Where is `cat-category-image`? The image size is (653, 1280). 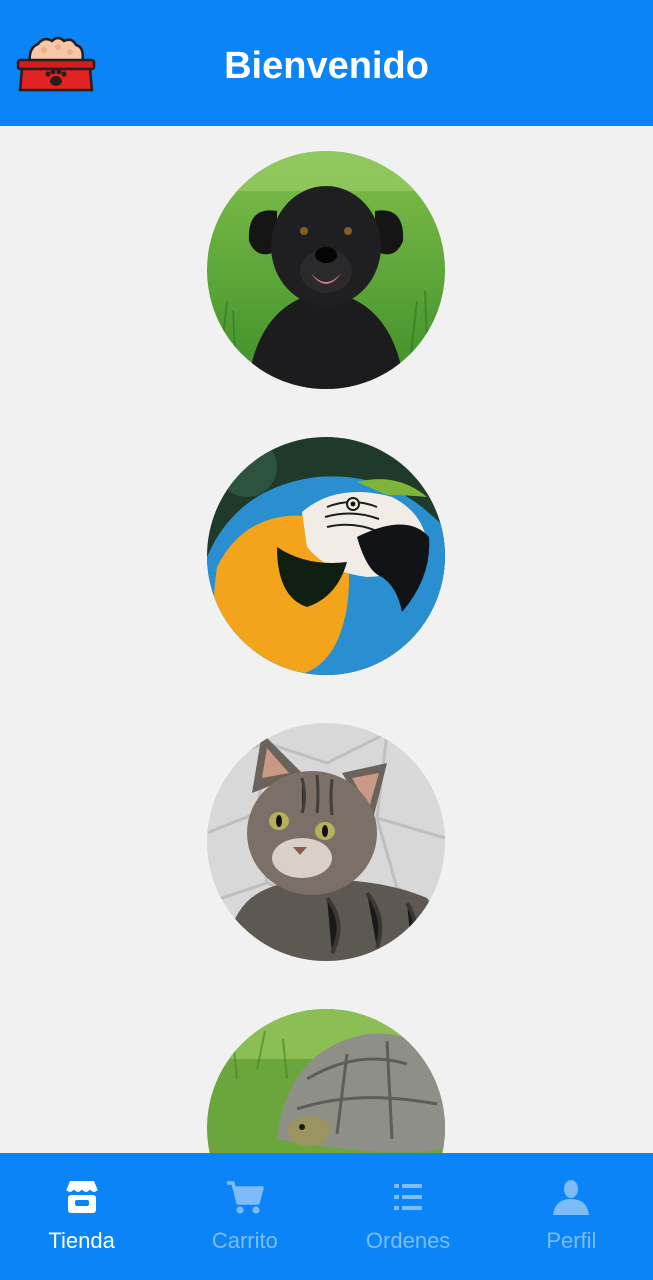 cat-category-image is located at coordinates (326, 842).